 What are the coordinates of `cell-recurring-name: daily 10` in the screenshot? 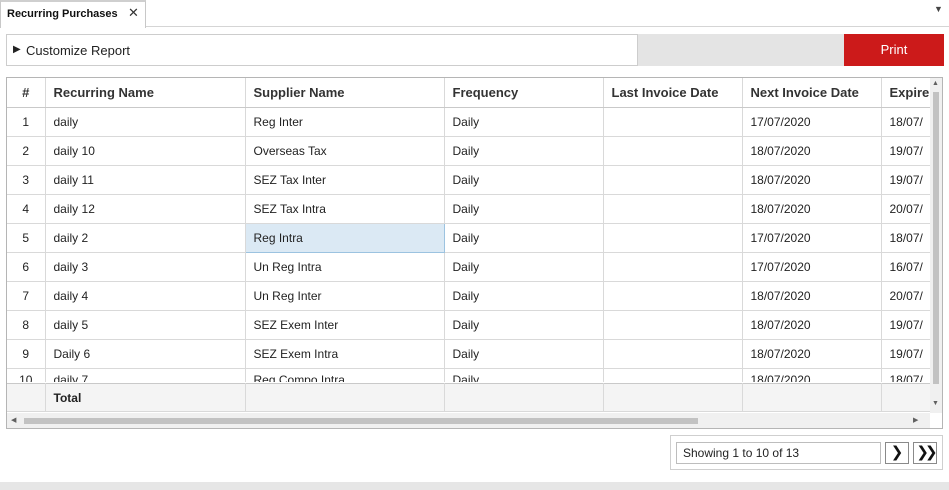 It's located at (145, 151).